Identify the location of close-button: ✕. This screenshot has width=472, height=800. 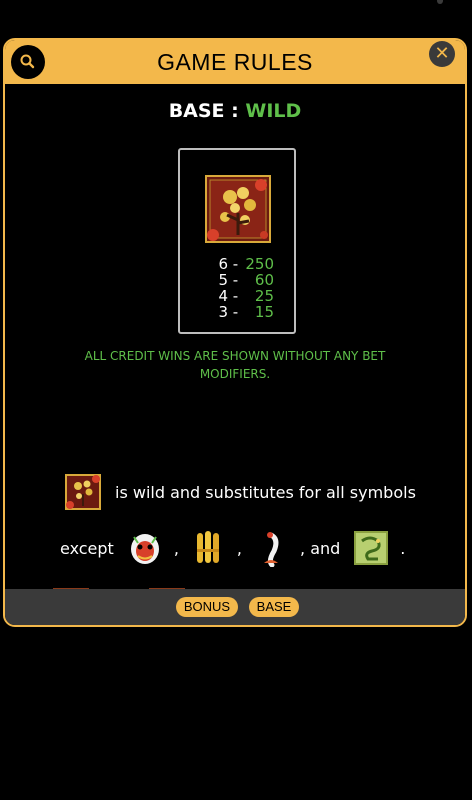
(442, 54).